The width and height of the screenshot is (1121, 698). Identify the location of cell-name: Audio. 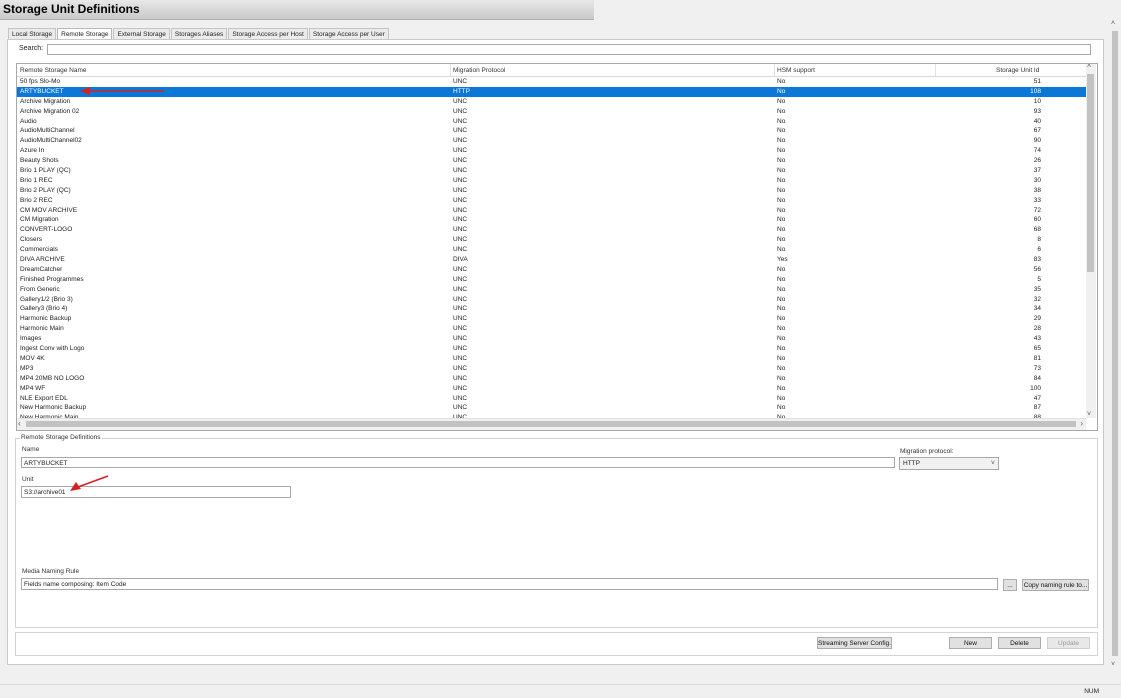
(28, 121).